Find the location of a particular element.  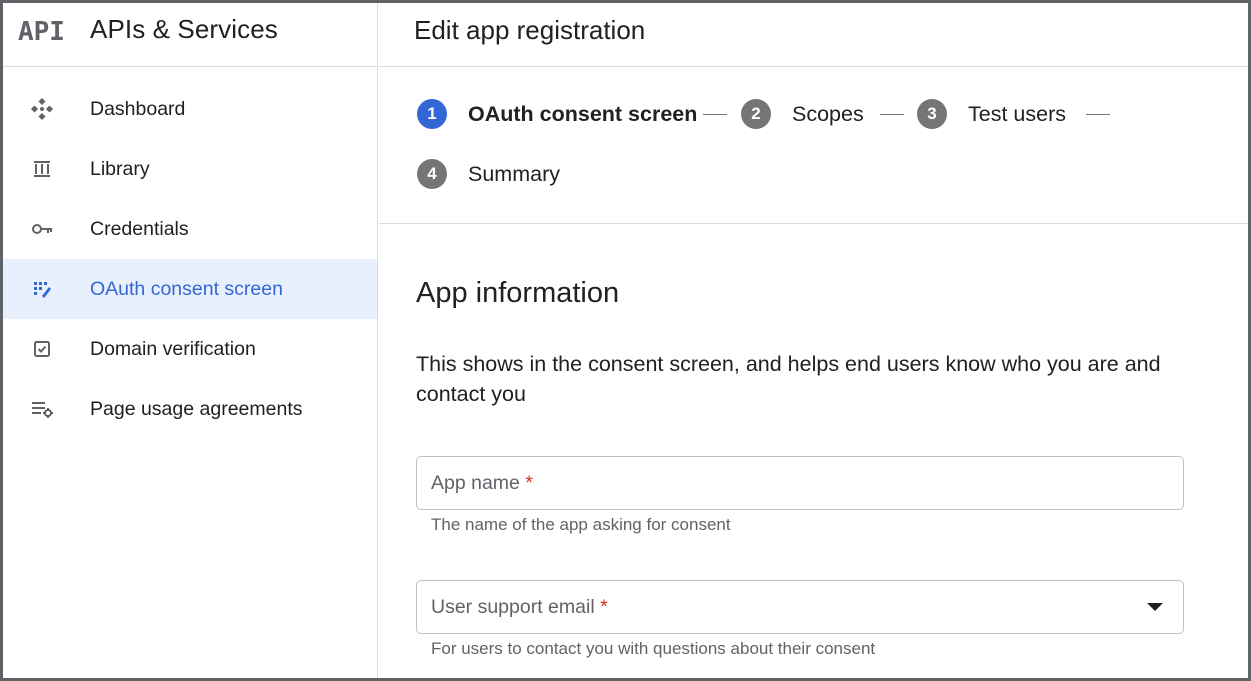

step-test-users: 3 Test users is located at coordinates (991, 114).